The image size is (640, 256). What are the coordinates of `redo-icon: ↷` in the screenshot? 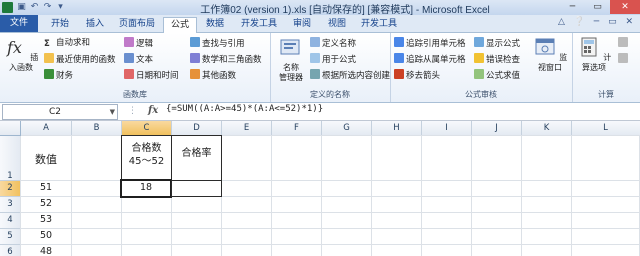 It's located at (47, 7).